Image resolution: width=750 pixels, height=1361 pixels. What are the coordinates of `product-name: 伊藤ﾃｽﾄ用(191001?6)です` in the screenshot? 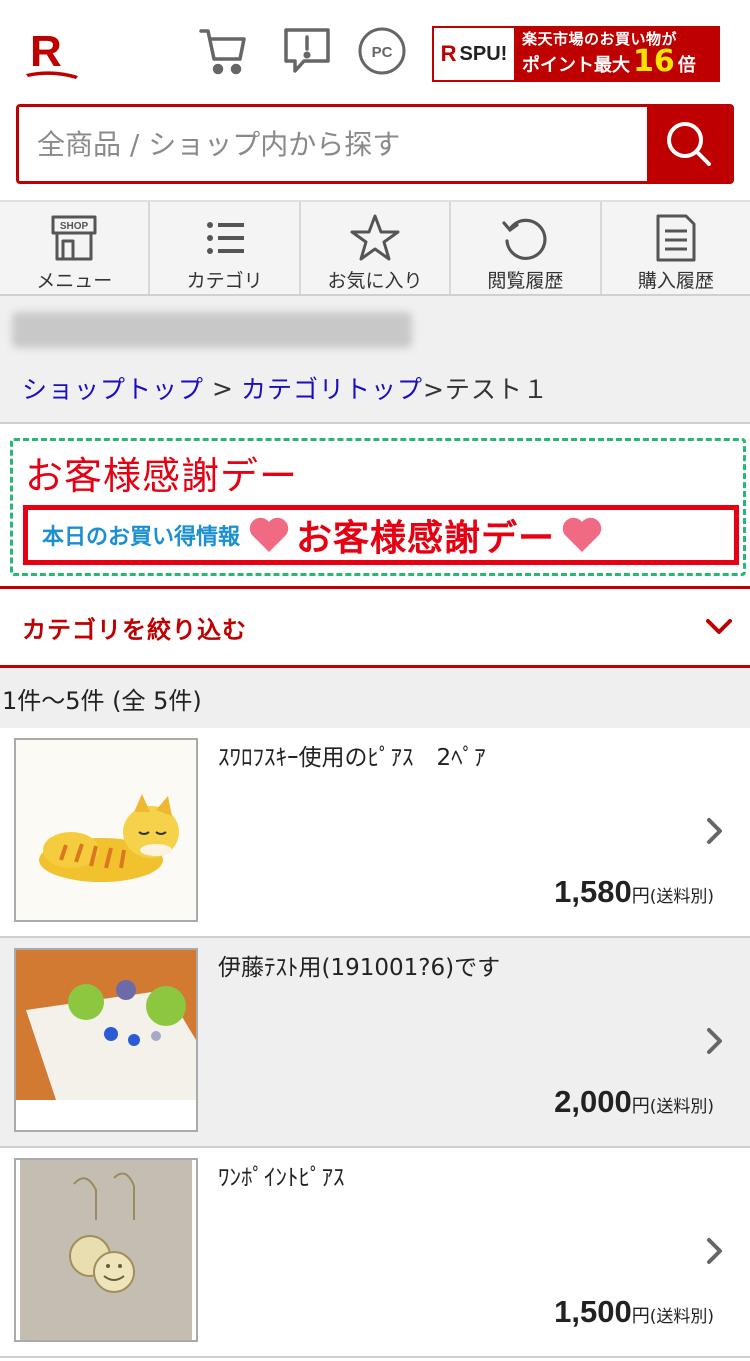 It's located at (359, 965).